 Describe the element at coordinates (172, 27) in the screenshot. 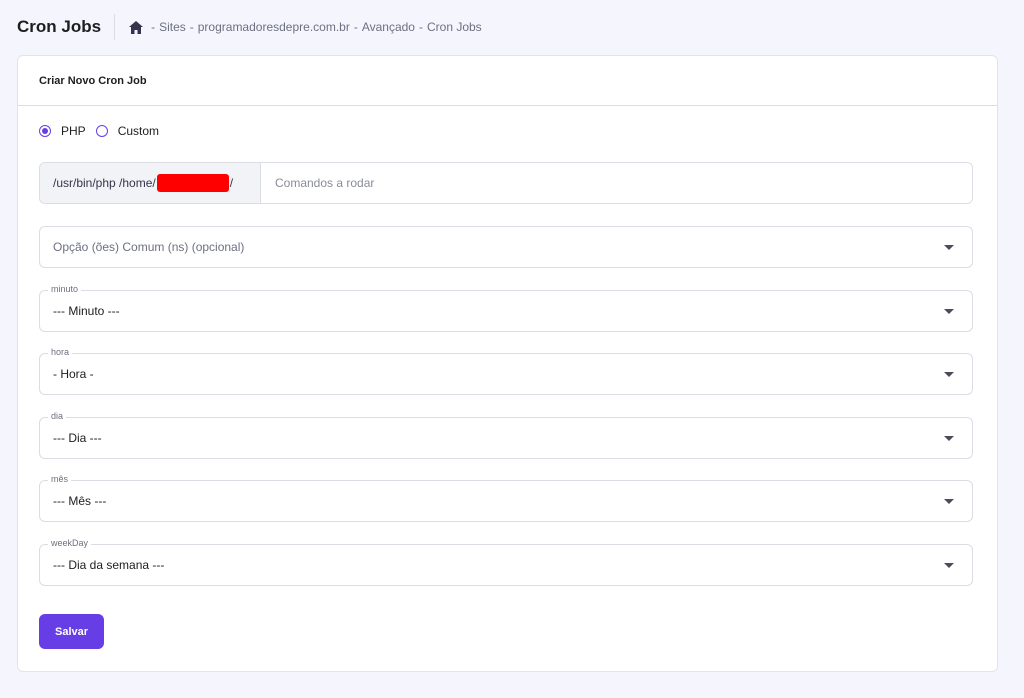

I see `breadcrumb-item-sites: Sites` at that location.